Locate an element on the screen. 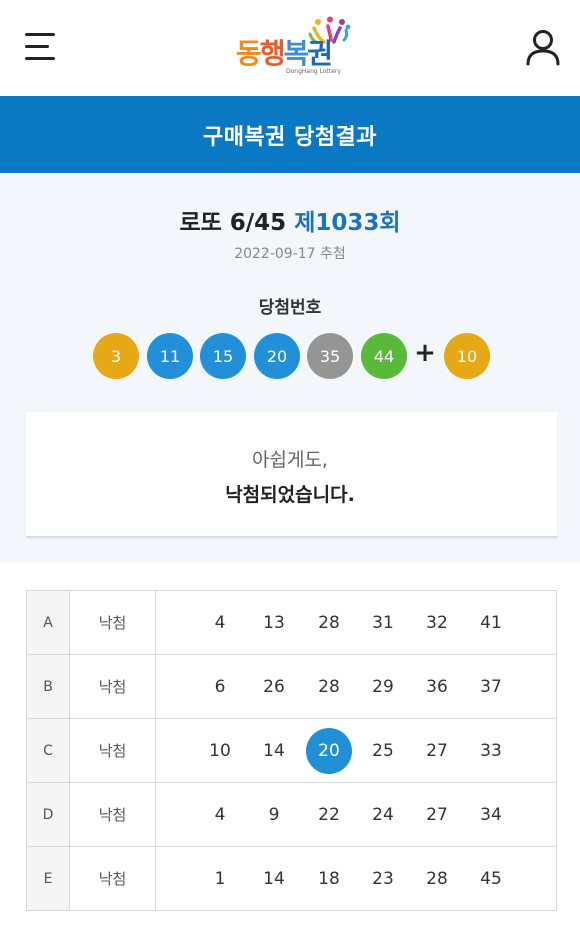 The image size is (580, 929). result-message-line2: 낙첨되었습니다. is located at coordinates (290, 495).